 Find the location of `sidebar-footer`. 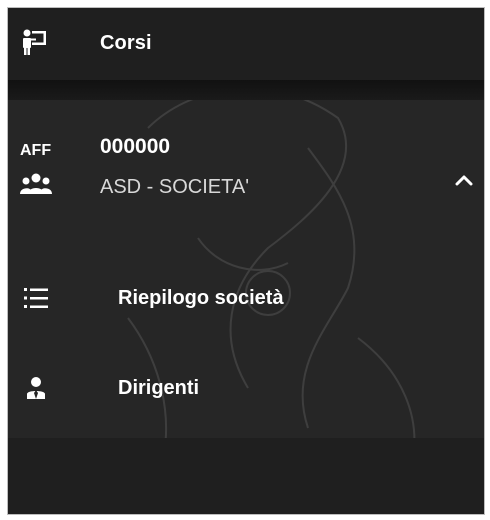

sidebar-footer is located at coordinates (246, 476).